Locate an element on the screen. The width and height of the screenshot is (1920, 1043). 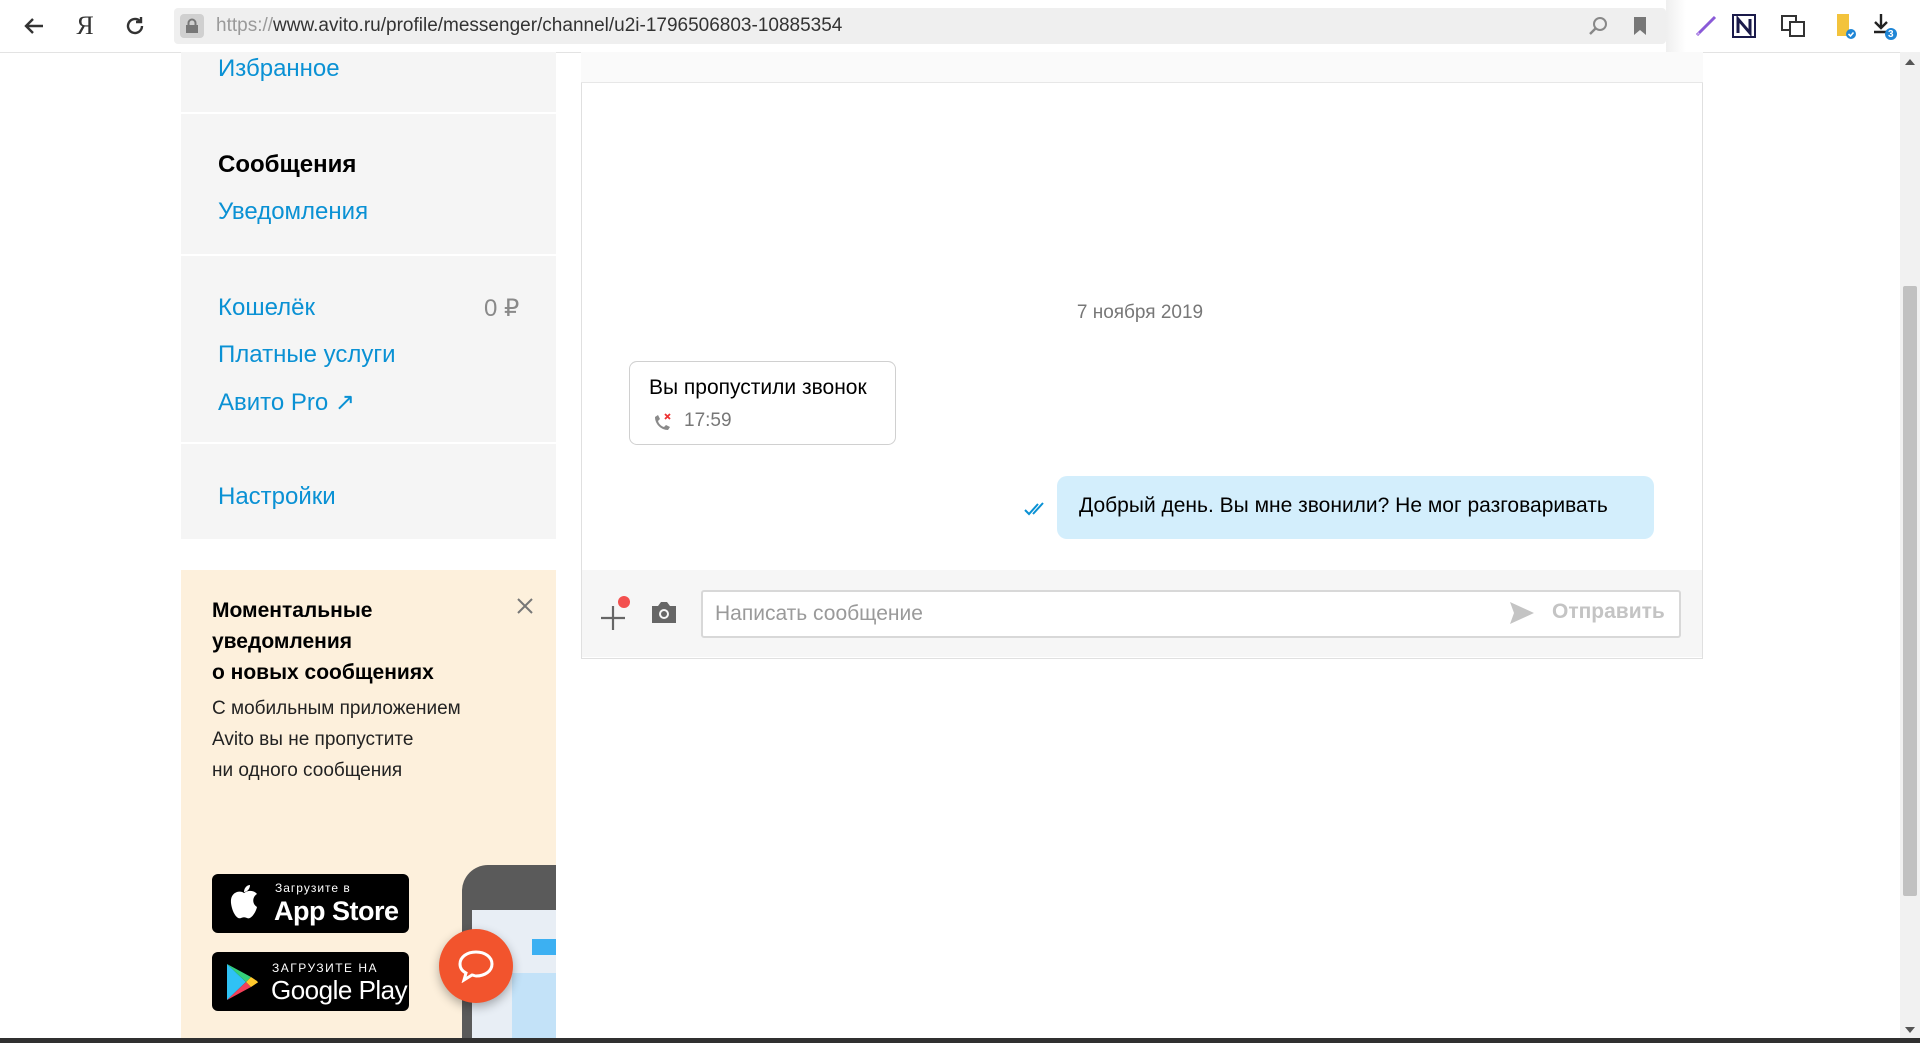
promo-close-button is located at coordinates (525, 606).